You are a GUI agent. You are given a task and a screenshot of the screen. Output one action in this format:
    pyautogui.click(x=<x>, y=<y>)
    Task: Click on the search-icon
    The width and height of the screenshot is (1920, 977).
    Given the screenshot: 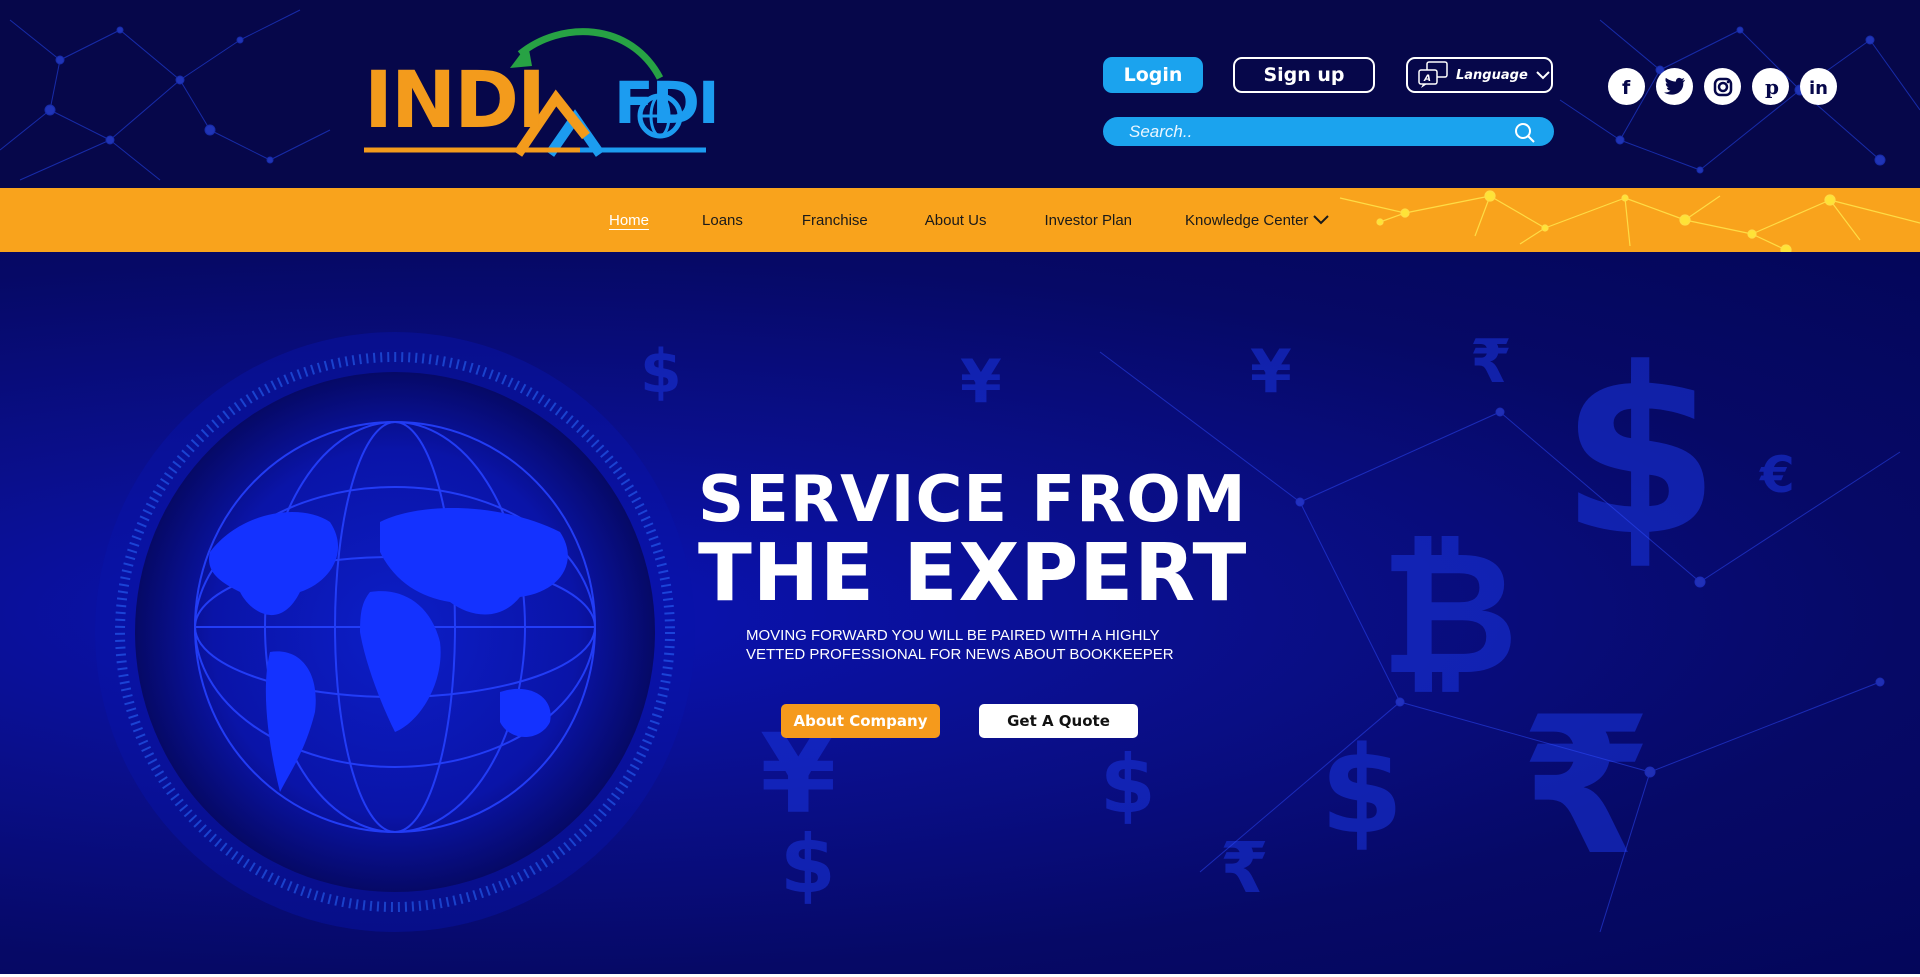 What is the action you would take?
    pyautogui.click(x=1525, y=133)
    